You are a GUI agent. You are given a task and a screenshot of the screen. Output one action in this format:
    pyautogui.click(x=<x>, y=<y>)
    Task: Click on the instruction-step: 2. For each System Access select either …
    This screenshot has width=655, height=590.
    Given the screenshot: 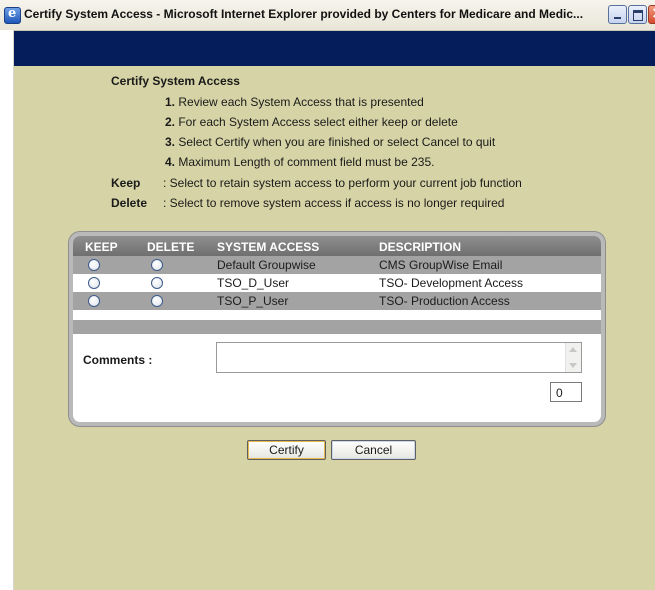 What is the action you would take?
    pyautogui.click(x=311, y=122)
    